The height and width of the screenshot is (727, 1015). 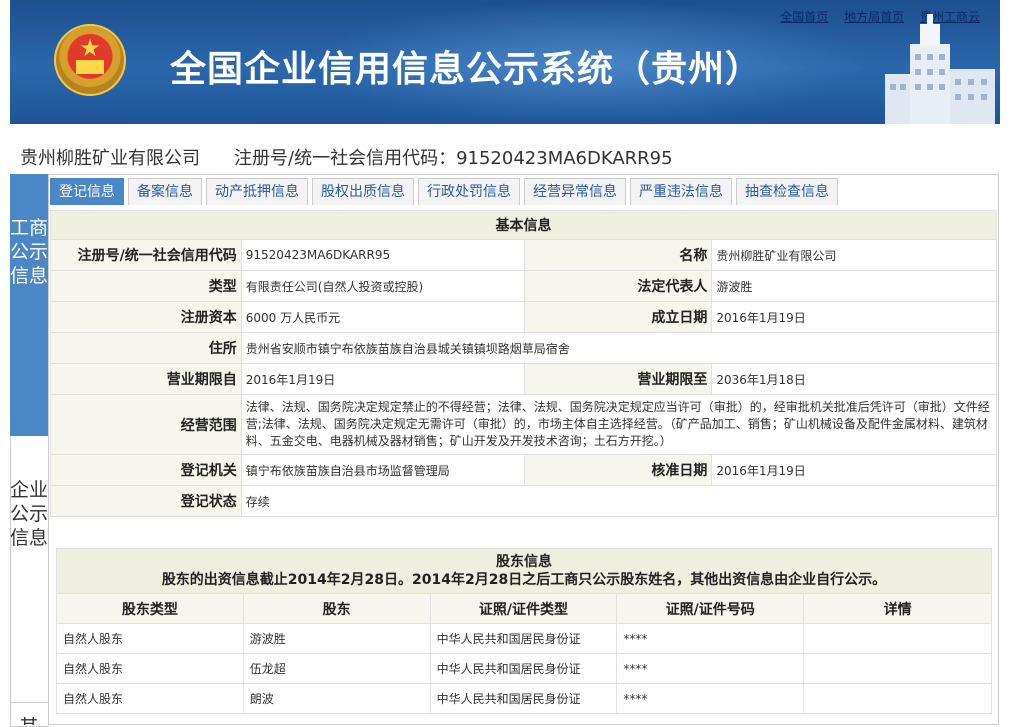 I want to click on shareholder-title: 股东信息, so click(x=524, y=562).